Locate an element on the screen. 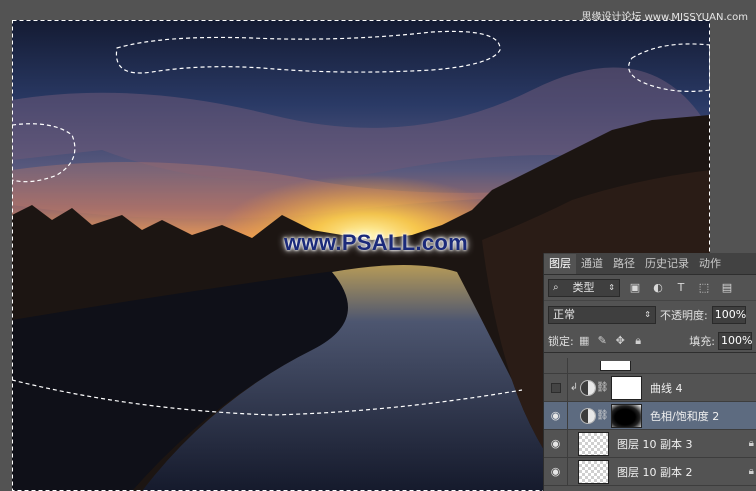 This screenshot has height=491, width=756. opacity-input: 100% is located at coordinates (728, 315).